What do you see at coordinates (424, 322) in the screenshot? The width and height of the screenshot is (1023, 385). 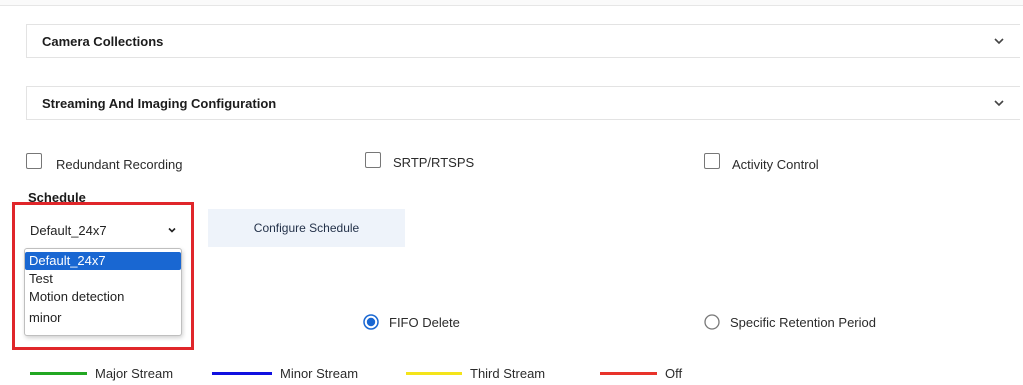 I see `fifo-delete-label: FIFO Delete` at bounding box center [424, 322].